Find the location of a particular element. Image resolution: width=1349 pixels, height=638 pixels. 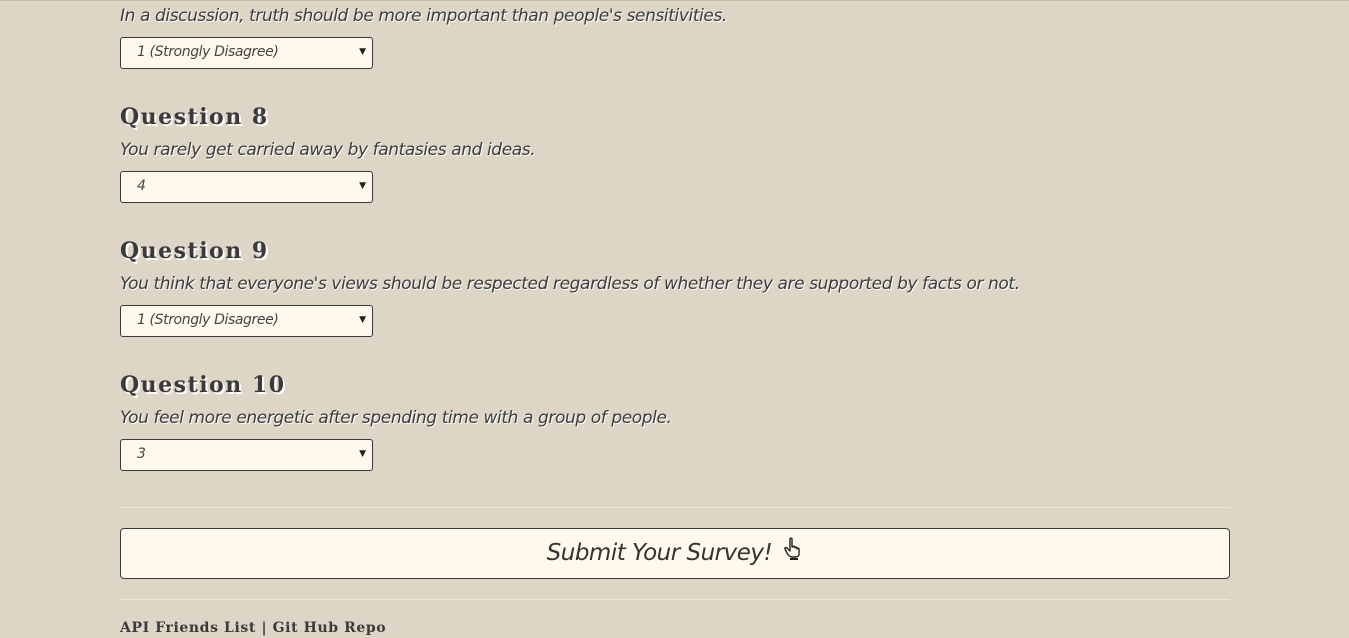

question-8-selected-value: 4 is located at coordinates (141, 186).